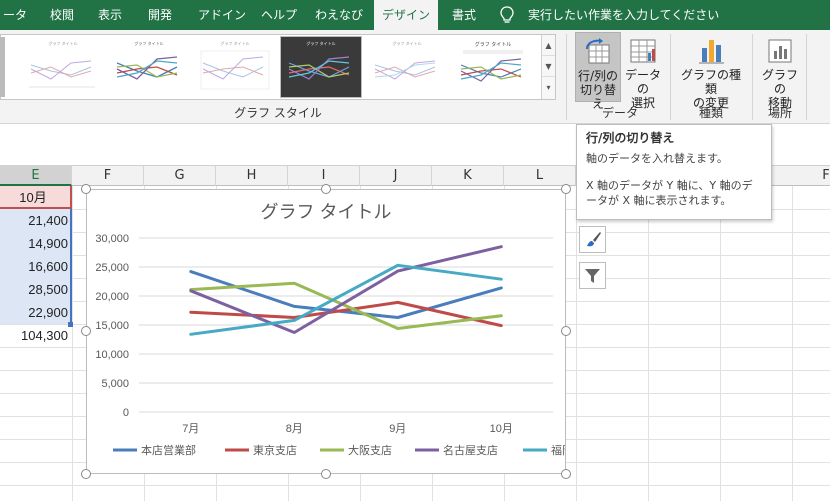 The height and width of the screenshot is (501, 830). Describe the element at coordinates (112, 268) in the screenshot. I see `y-tick-label: 25,000` at that location.